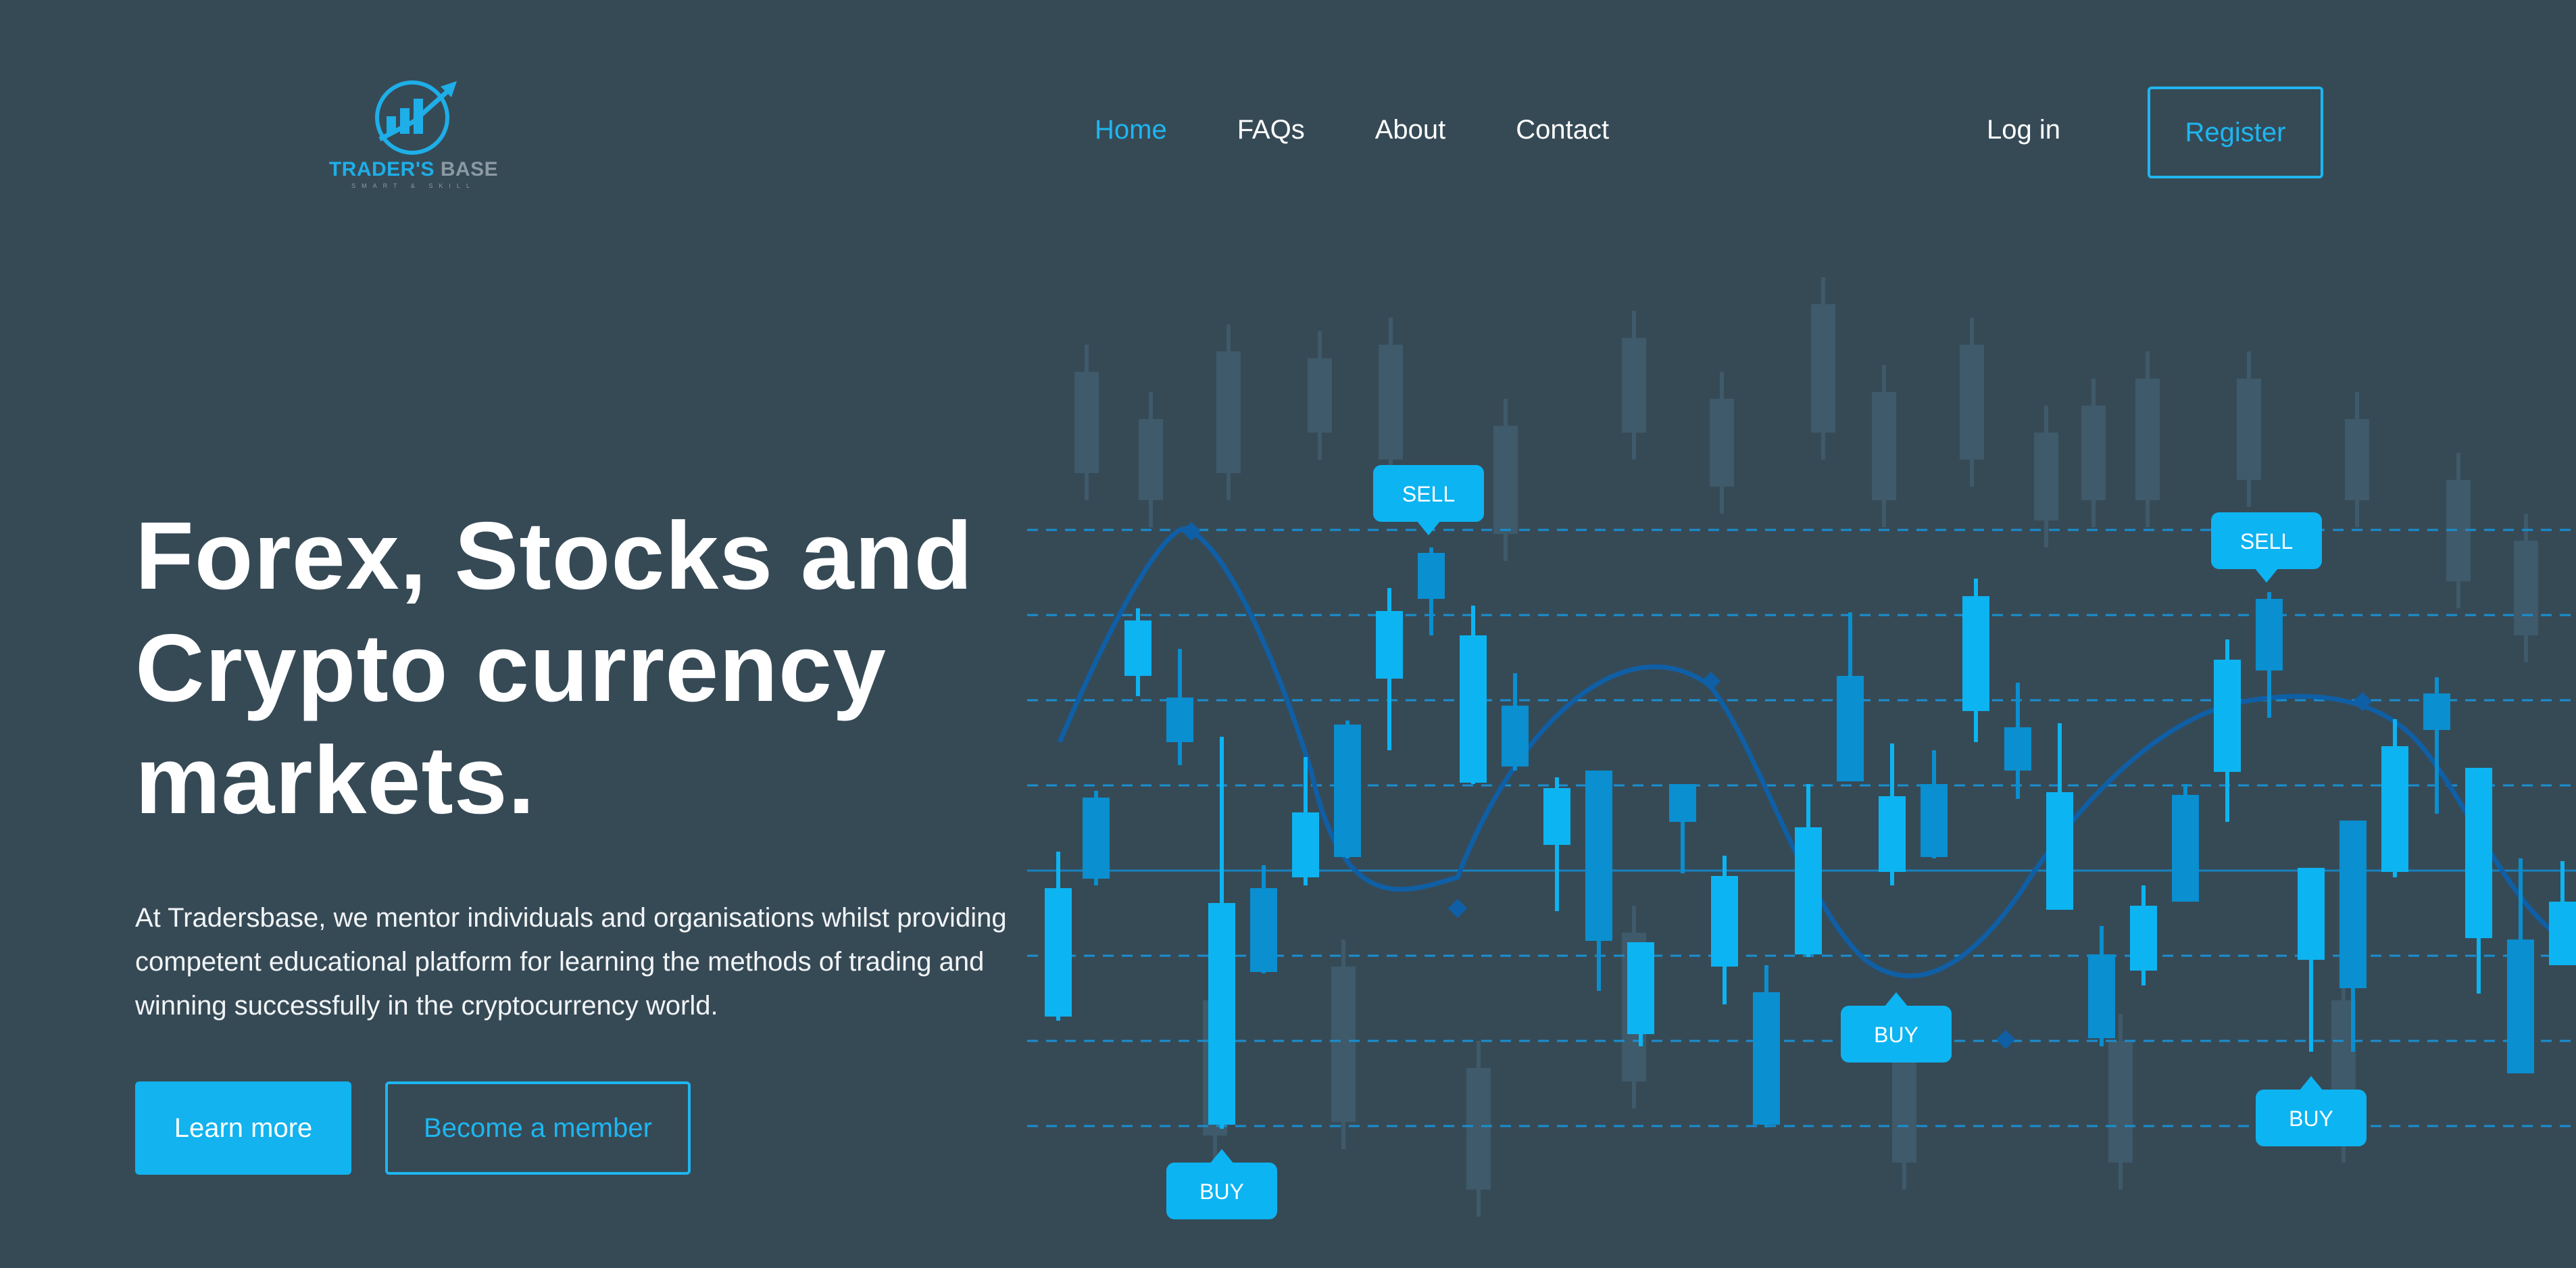 The image size is (2576, 1268). I want to click on logo: TRADER'S BASE SMART & SKILL, so click(414, 133).